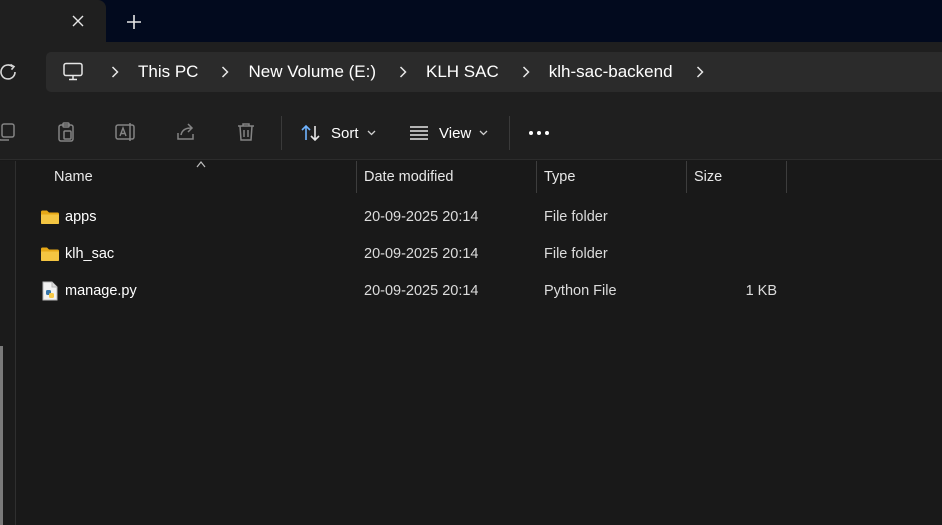  I want to click on new-tab-button, so click(134, 22).